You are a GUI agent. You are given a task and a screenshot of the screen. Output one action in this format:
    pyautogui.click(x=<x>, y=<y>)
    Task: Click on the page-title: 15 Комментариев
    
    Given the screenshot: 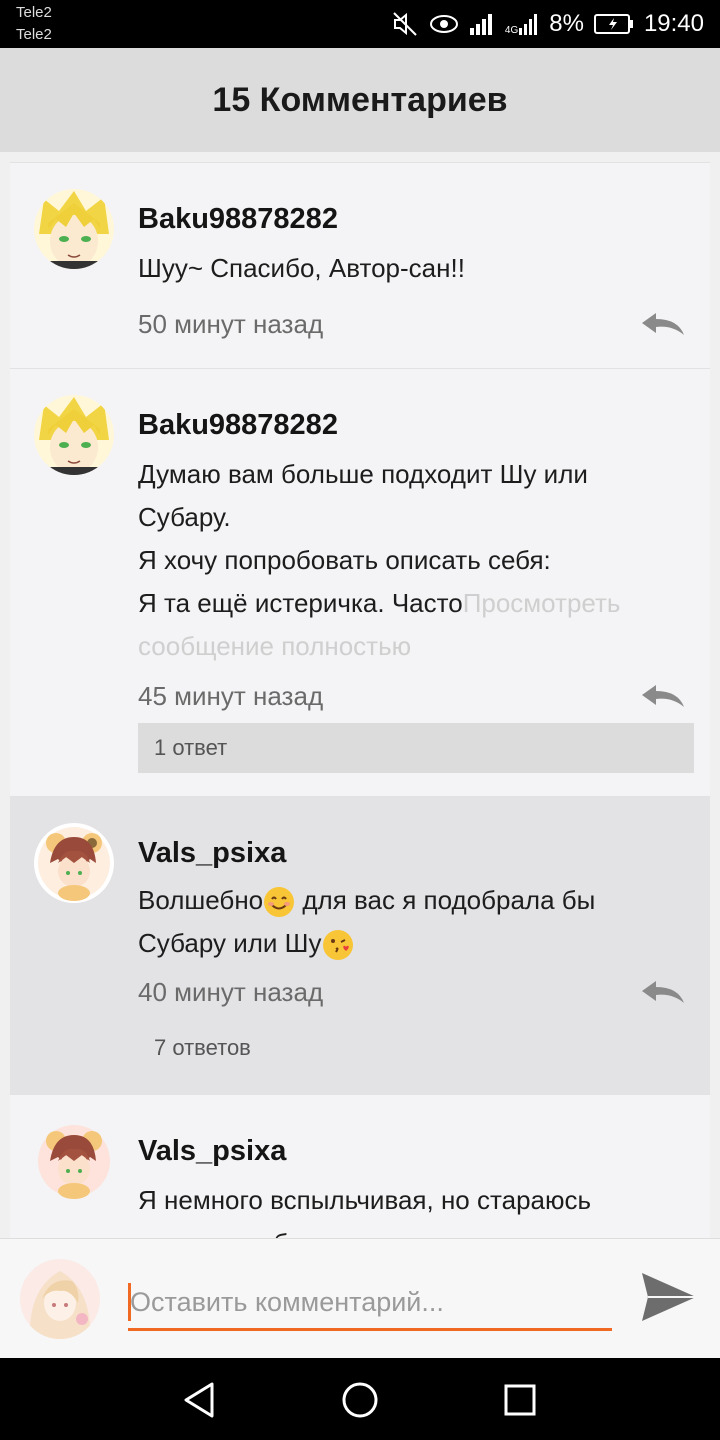 What is the action you would take?
    pyautogui.click(x=360, y=99)
    